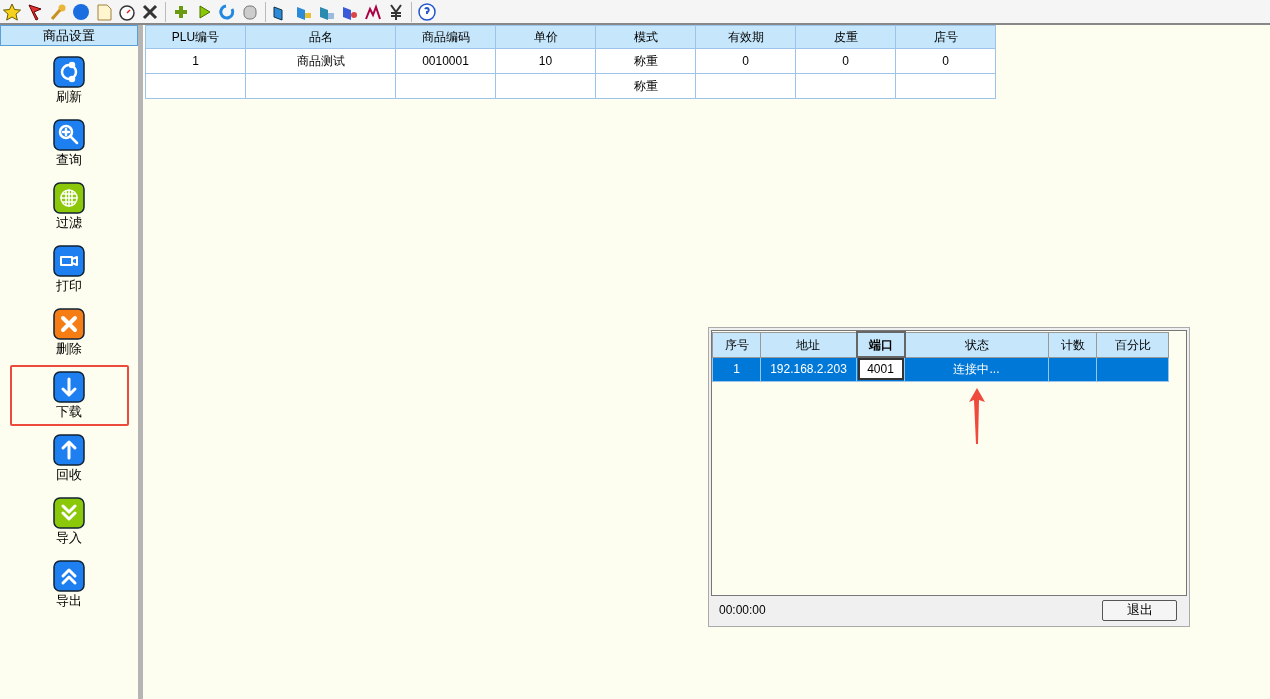 This screenshot has height=699, width=1270. Describe the element at coordinates (1132, 344) in the screenshot. I see `column-header: 百分比` at that location.